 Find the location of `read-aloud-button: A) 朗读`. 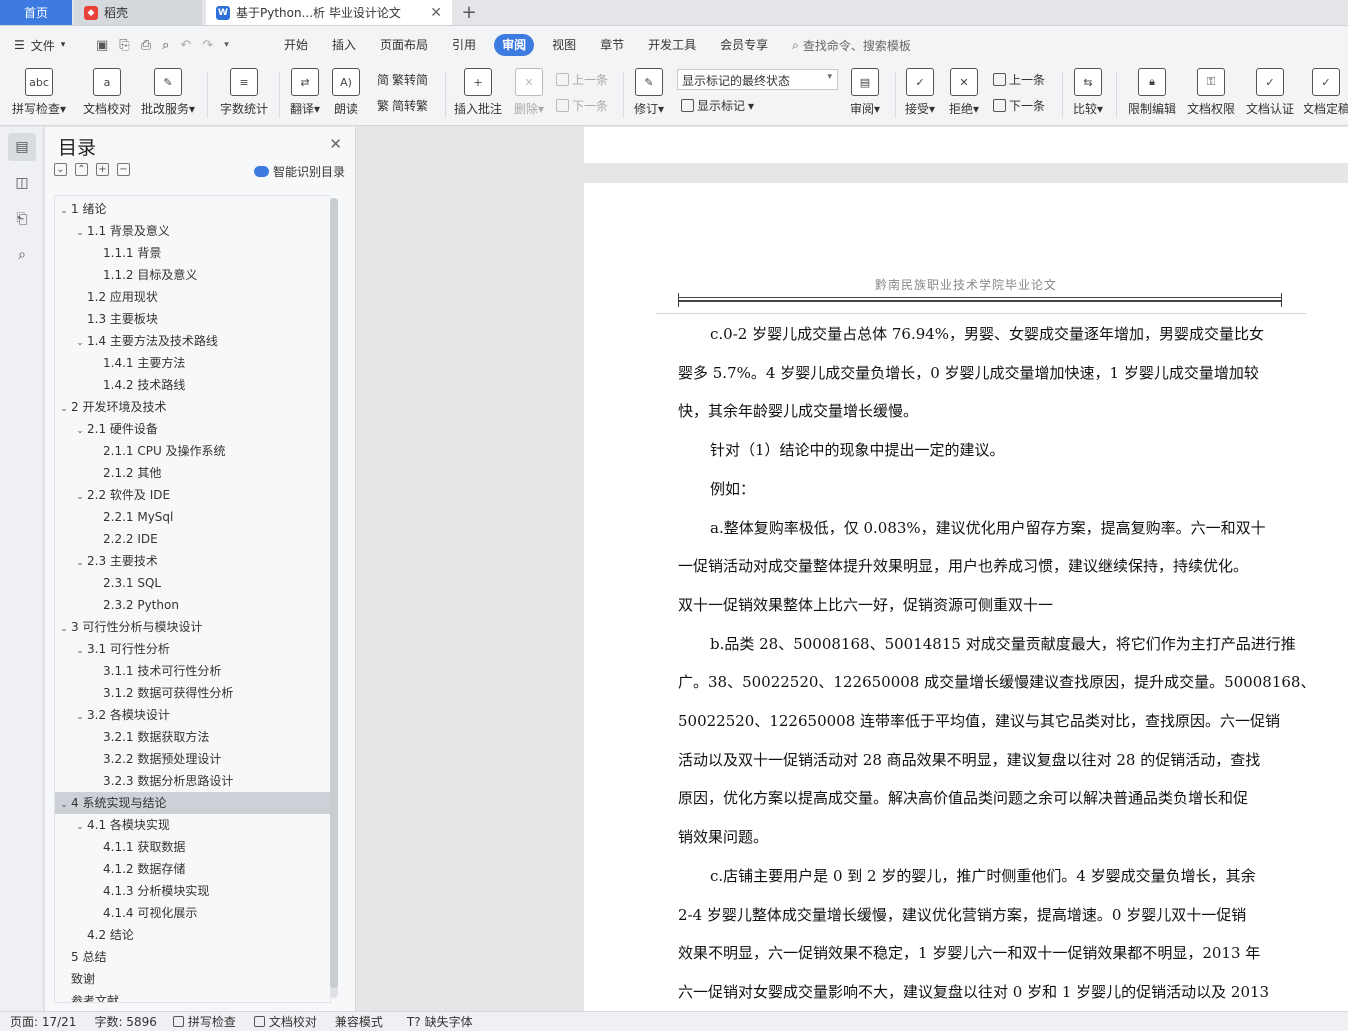

read-aloud-button: A) 朗读 is located at coordinates (346, 90).